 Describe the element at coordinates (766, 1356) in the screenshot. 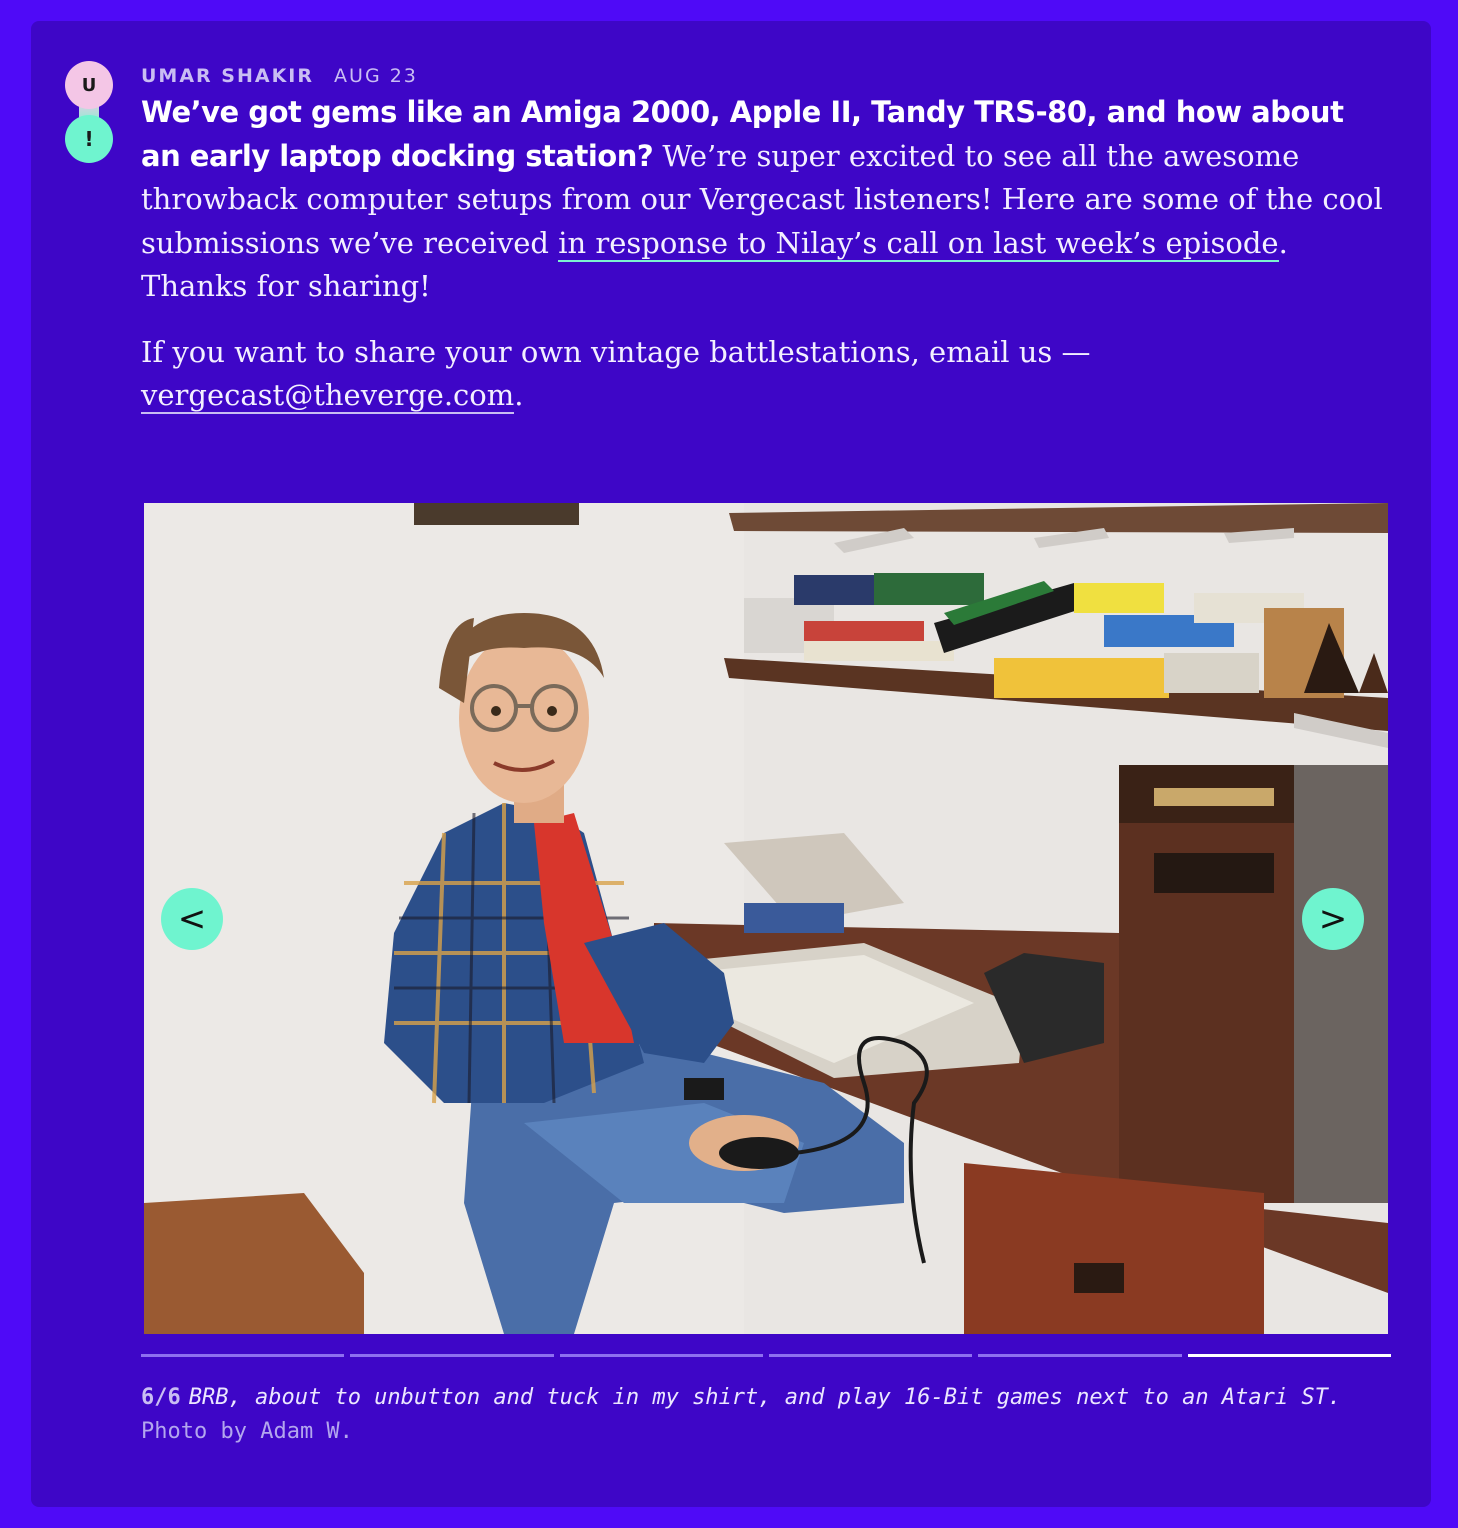

I see `gallery-progress` at that location.